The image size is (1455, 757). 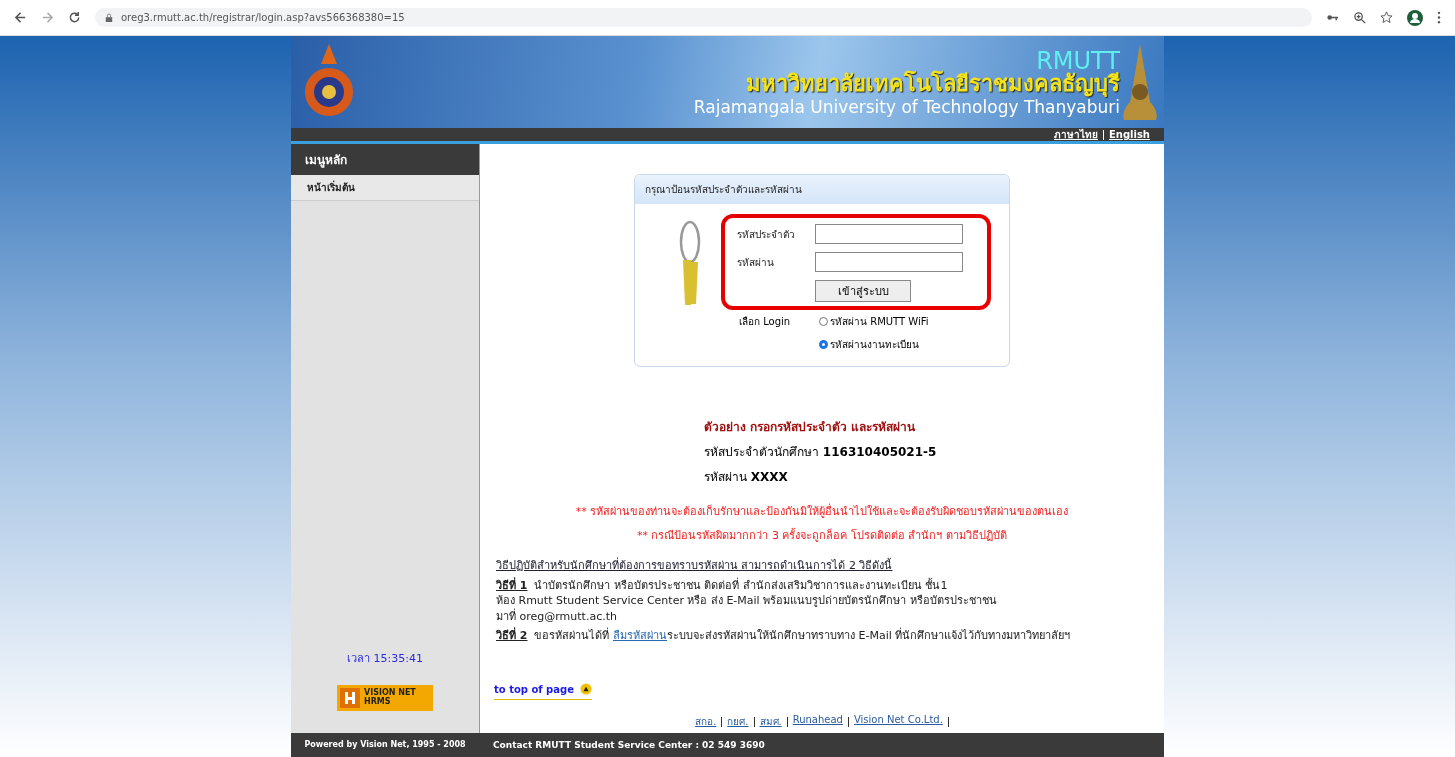 I want to click on warning-text: ** รหัสผ่านของท่านจะต้องเก็บรักษาและป้องกันมิให้ผู้อื่นนำไปใช้และจะต้องรับผิดชอบรหัสผ่านของตนเอง, so click(x=822, y=511).